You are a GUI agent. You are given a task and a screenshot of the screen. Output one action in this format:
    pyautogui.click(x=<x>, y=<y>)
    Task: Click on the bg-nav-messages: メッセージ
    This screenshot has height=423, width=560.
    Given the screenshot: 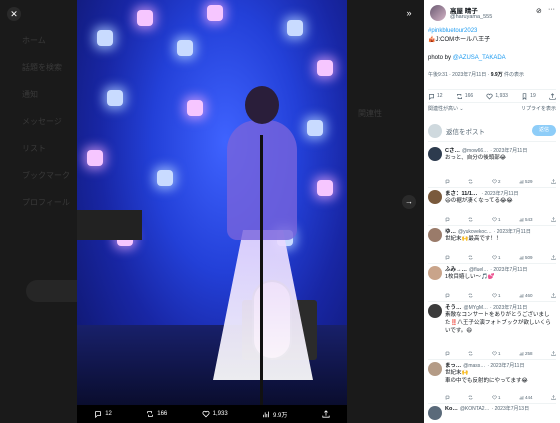 What is the action you would take?
    pyautogui.click(x=42, y=121)
    